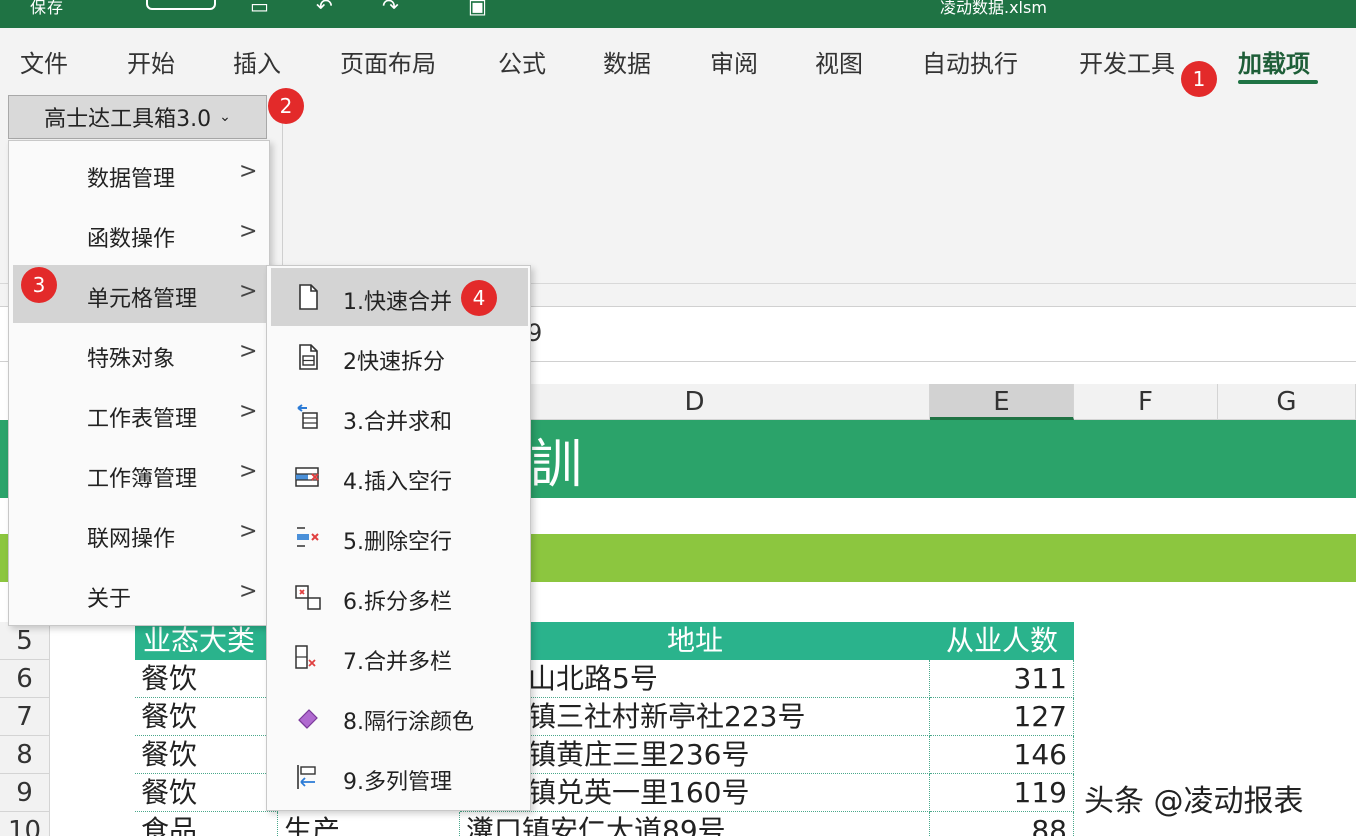 The height and width of the screenshot is (836, 1356). I want to click on step-badge: 3, so click(39, 285).